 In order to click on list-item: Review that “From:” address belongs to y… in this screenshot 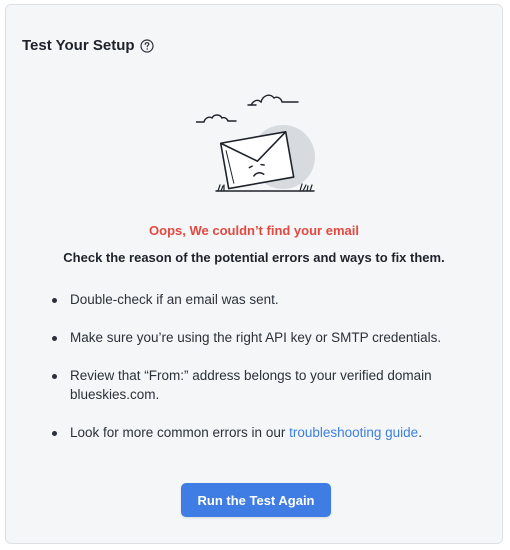, I will do `click(260, 385)`.